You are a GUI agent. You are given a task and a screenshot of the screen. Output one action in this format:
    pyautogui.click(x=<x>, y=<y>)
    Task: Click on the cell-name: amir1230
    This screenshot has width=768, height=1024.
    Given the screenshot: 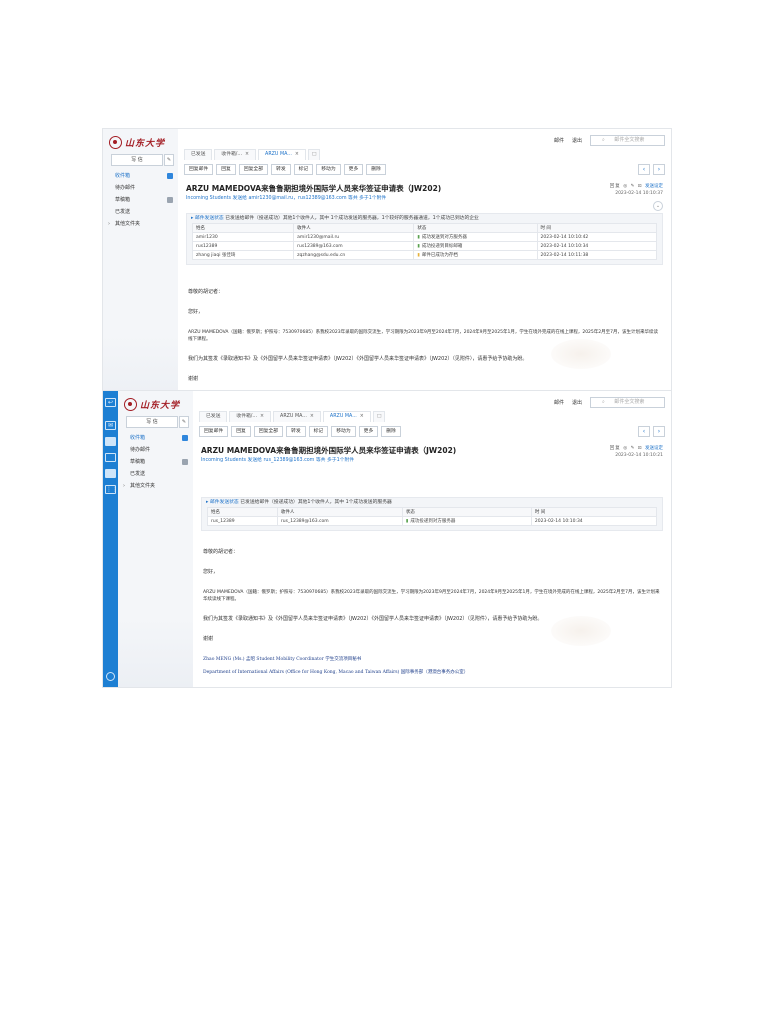 What is the action you would take?
    pyautogui.click(x=243, y=237)
    